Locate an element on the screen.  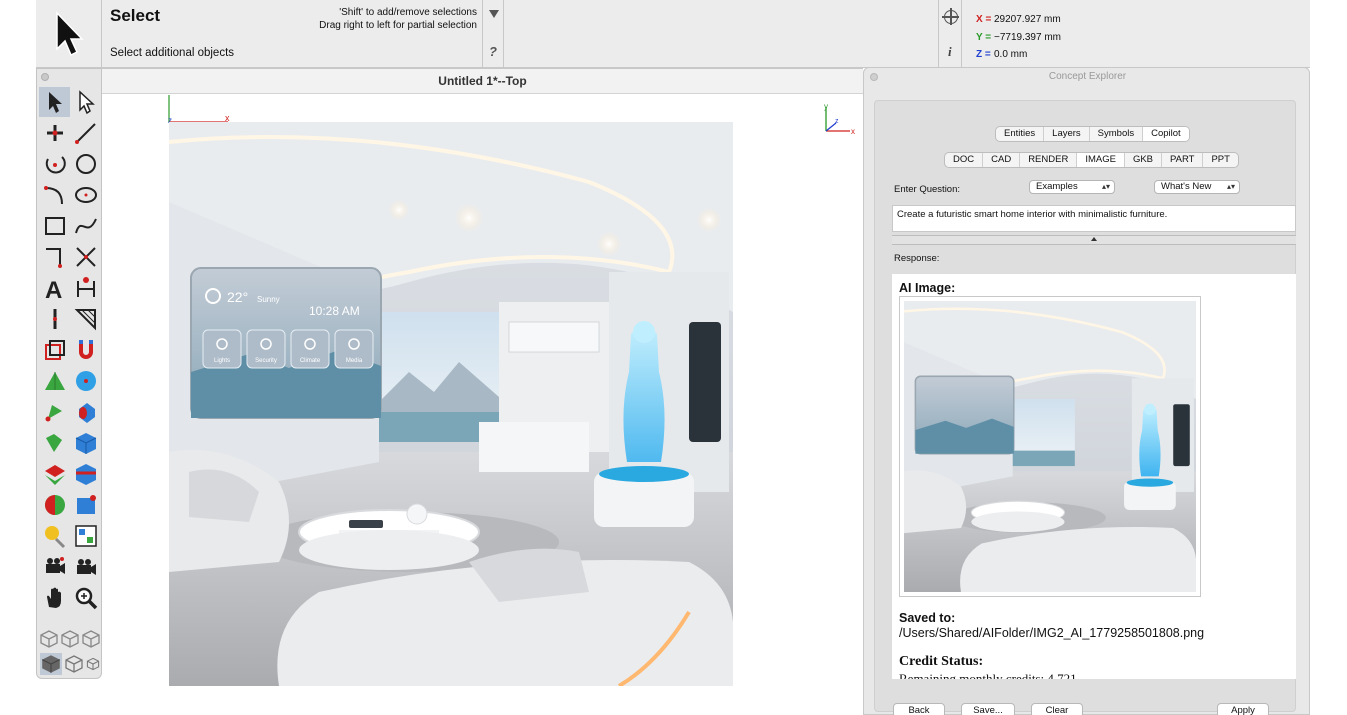
collapse-up-icon is located at coordinates (1094, 239).